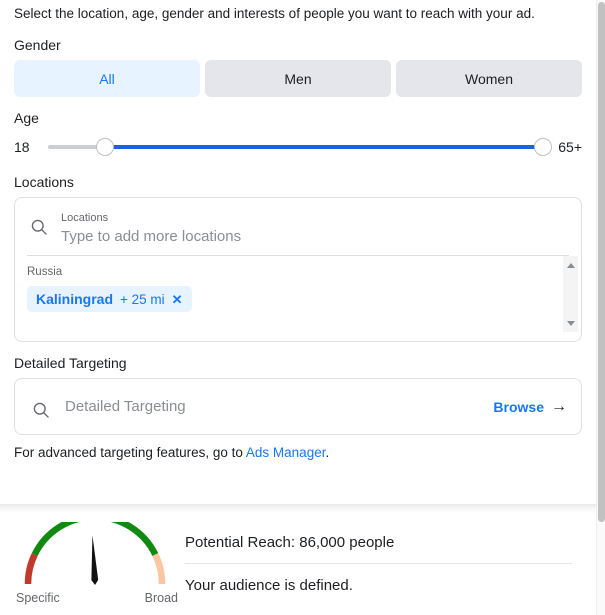 Image resolution: width=605 pixels, height=615 pixels. What do you see at coordinates (26, 118) in the screenshot?
I see `age-label: Age` at bounding box center [26, 118].